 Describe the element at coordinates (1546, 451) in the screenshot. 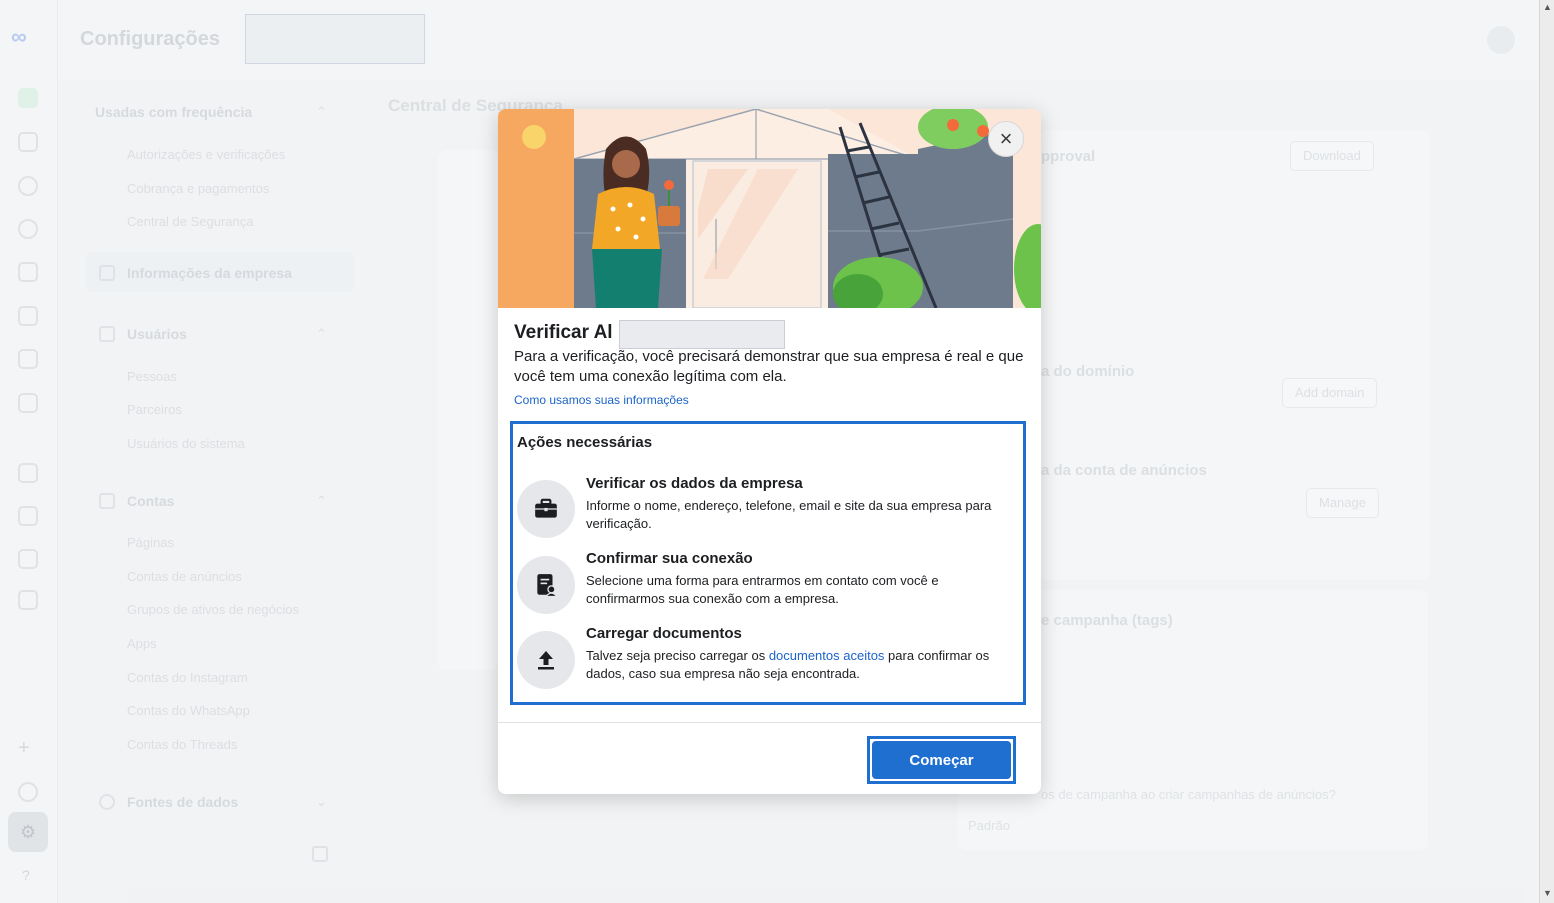

I see `page-scrollbar: ▲ ▼` at that location.